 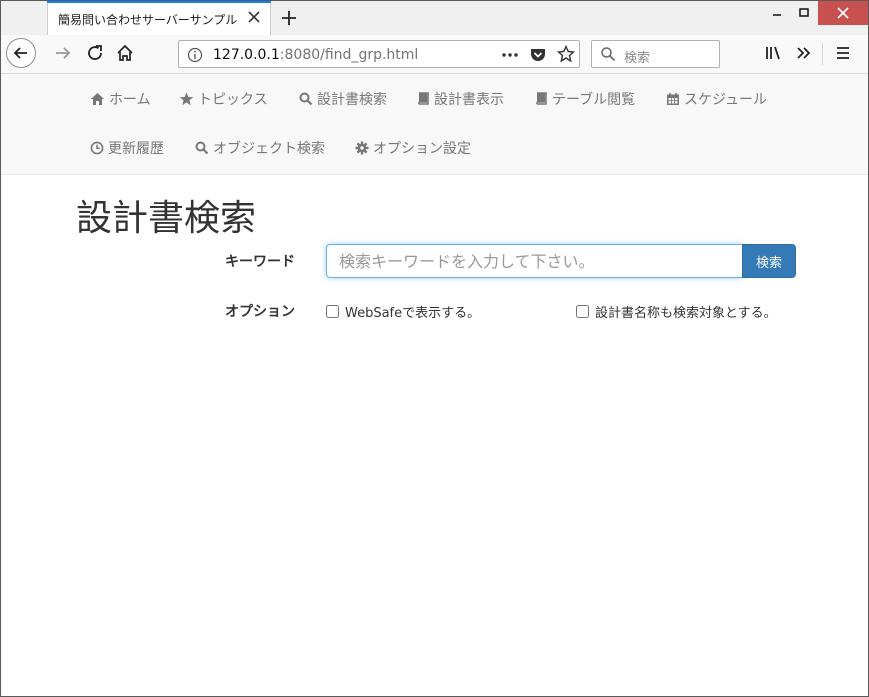 I want to click on maximize-icon, so click(x=804, y=13).